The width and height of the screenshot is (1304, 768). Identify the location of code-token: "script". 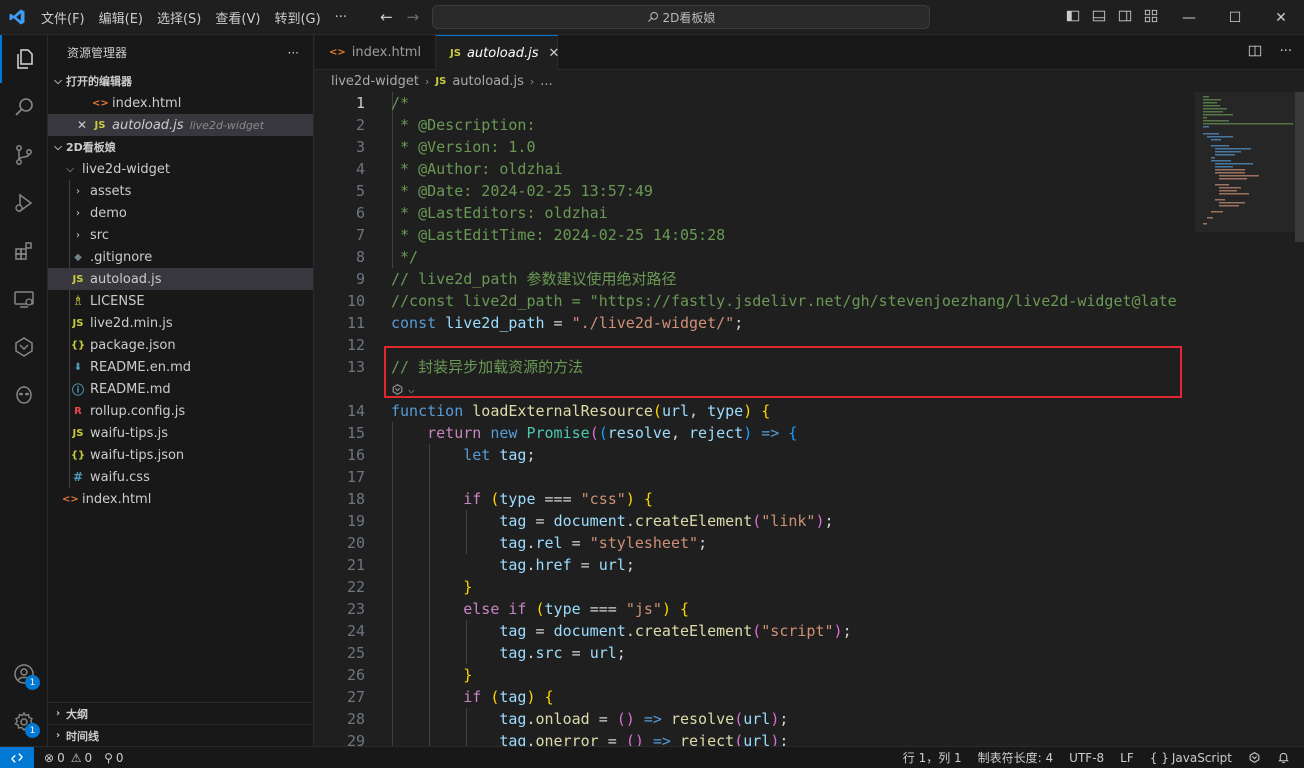
(797, 631).